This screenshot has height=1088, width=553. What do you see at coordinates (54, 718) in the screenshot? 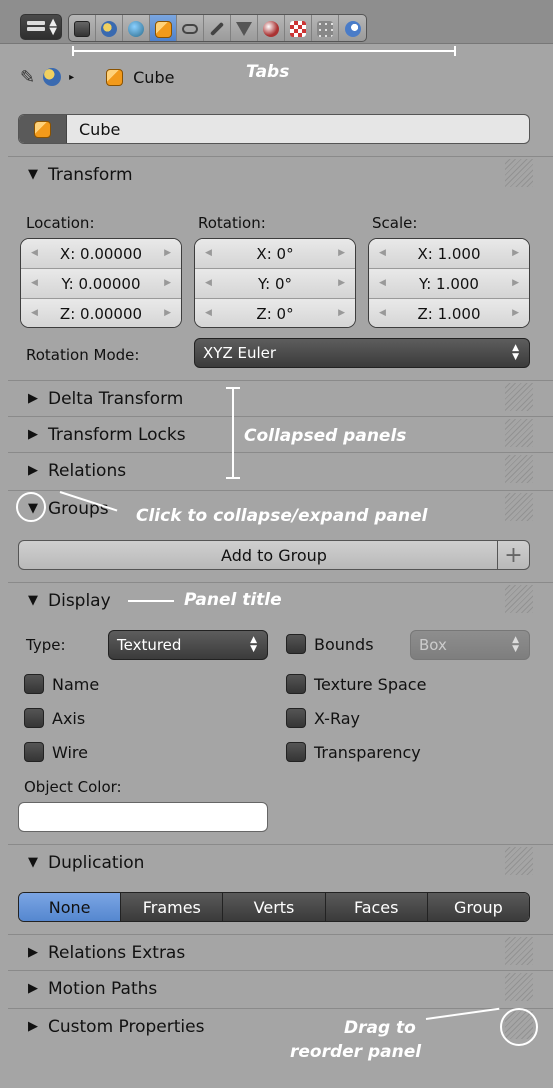
I see `axis-checkbox: Axis` at bounding box center [54, 718].